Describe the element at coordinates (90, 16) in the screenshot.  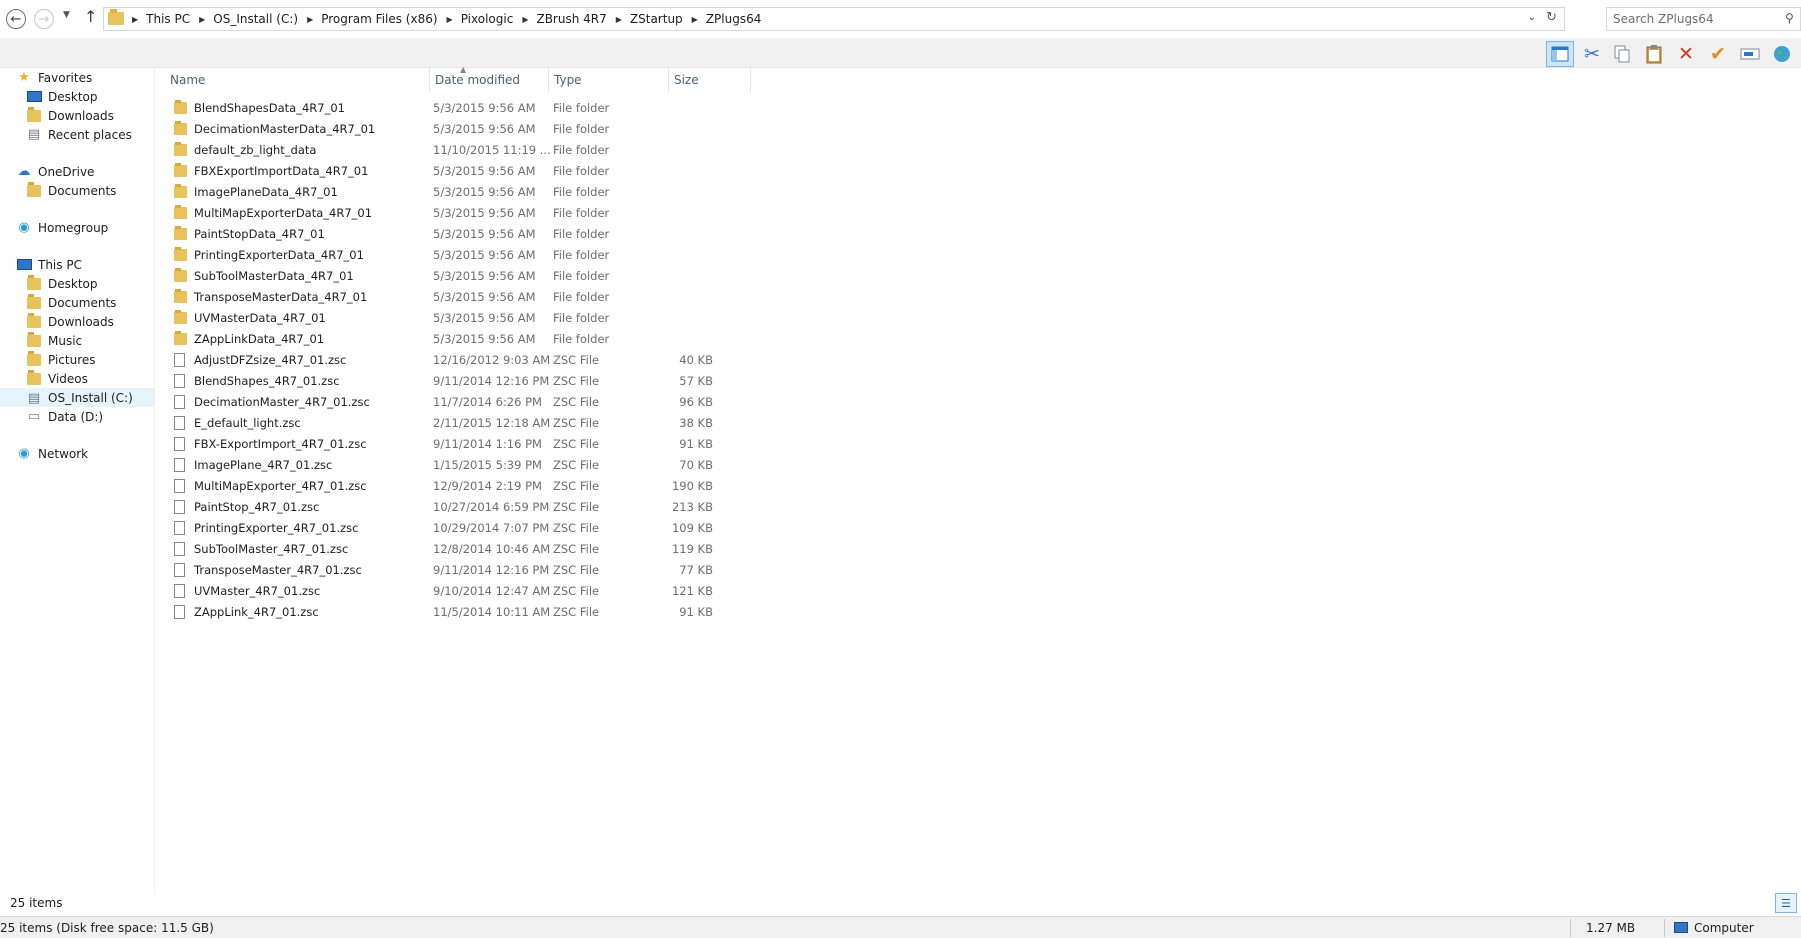
I see `up-button: ↑` at that location.